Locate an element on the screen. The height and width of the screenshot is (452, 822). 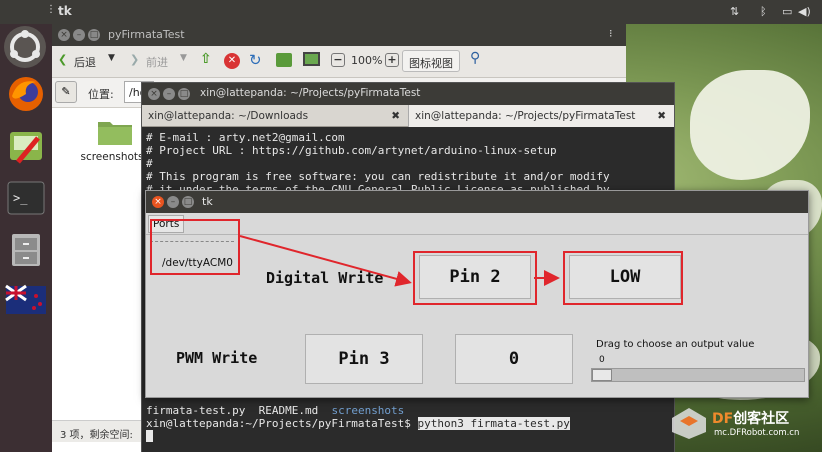
watermark-url: mc.DFRobot.com.cn is located at coordinates (757, 433).